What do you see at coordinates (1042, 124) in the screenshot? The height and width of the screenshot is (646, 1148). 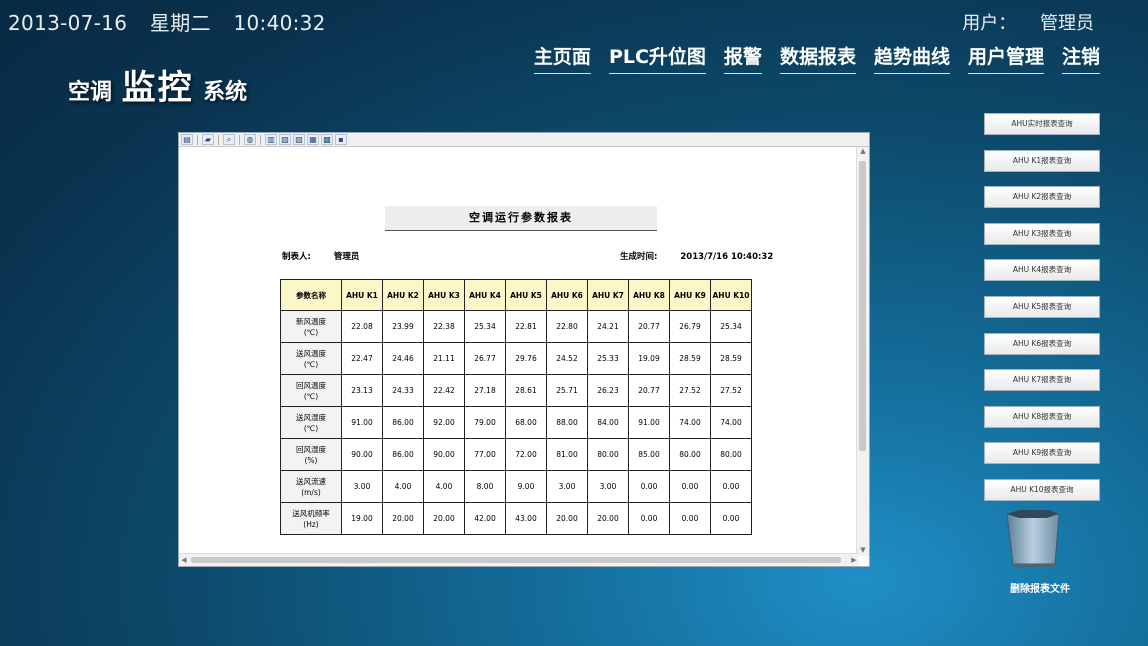 I see `query-ahu-realtime-button: AHU实时报表查询` at bounding box center [1042, 124].